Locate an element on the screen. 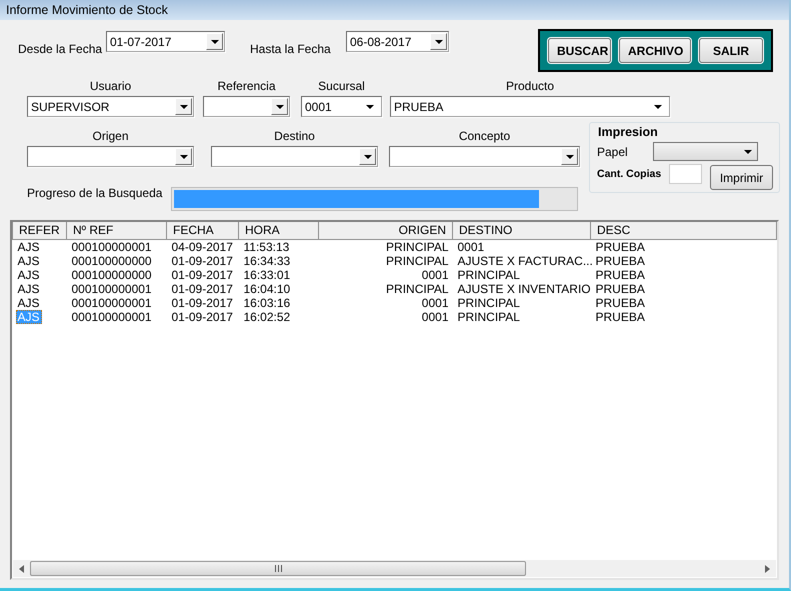 The image size is (791, 591). date-to-label: Hasta la Fecha is located at coordinates (291, 49).